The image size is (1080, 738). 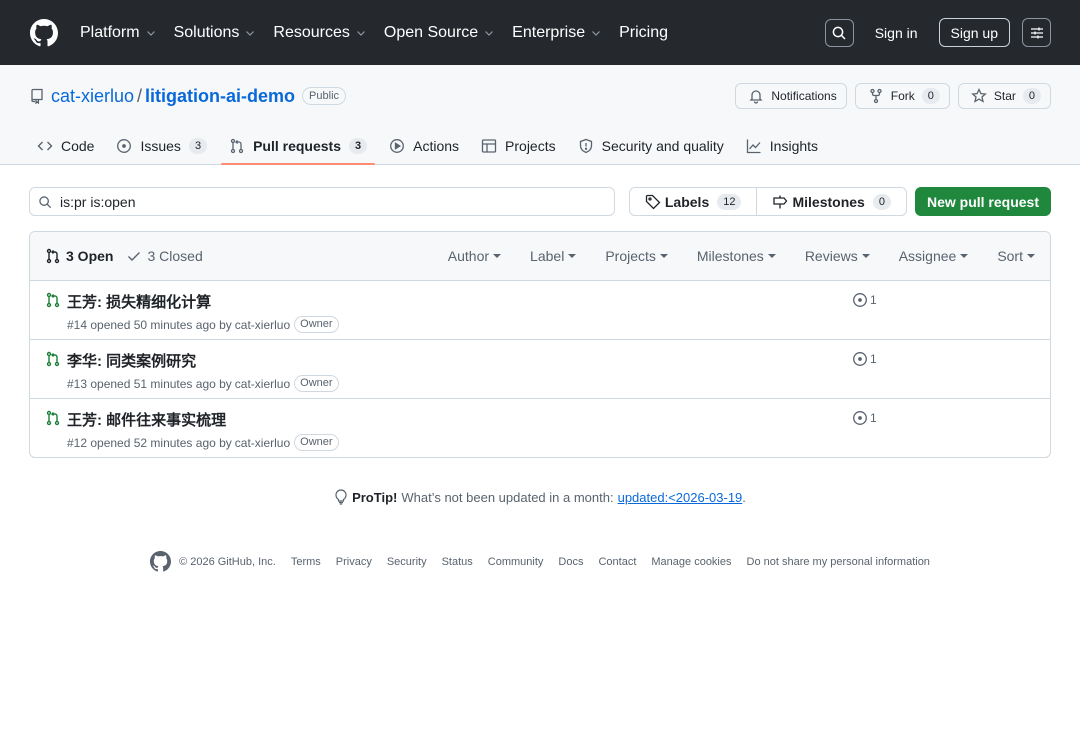 I want to click on tab-security: Security and quality, so click(x=651, y=146).